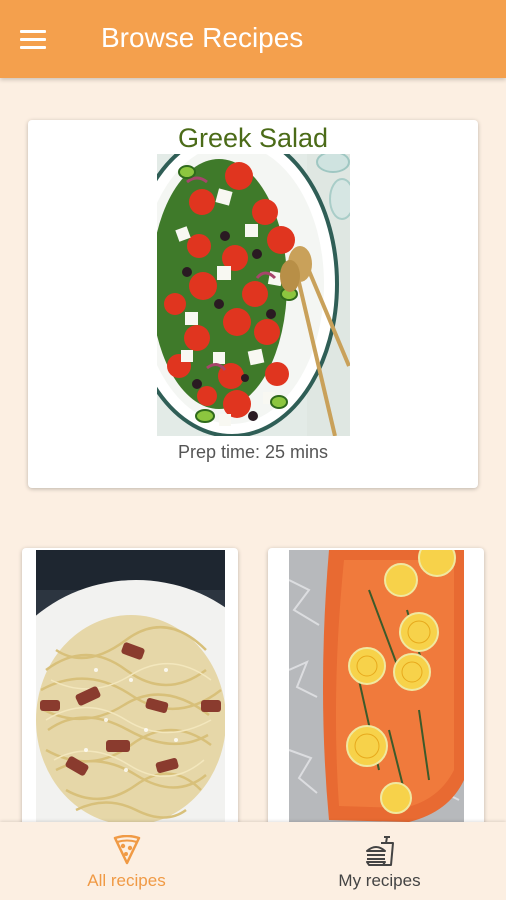  I want to click on pasta-carbonara-image, so click(130, 691).